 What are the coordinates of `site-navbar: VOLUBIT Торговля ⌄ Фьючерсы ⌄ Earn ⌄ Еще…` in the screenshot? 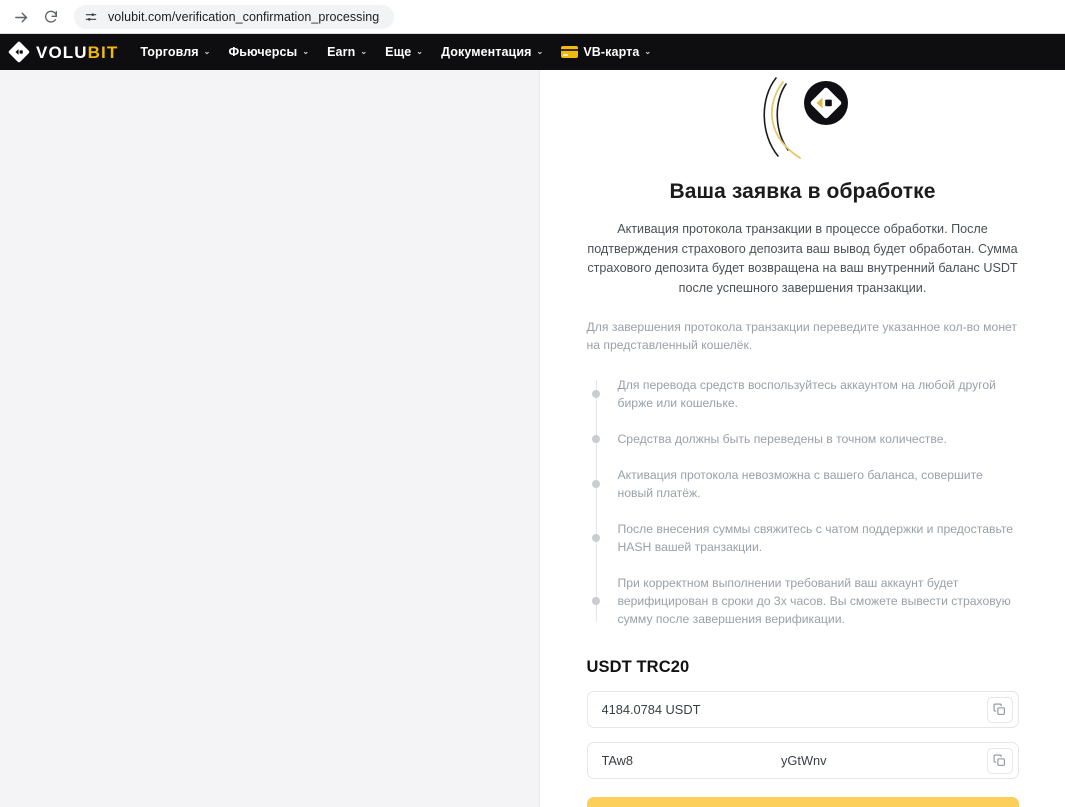 It's located at (532, 52).